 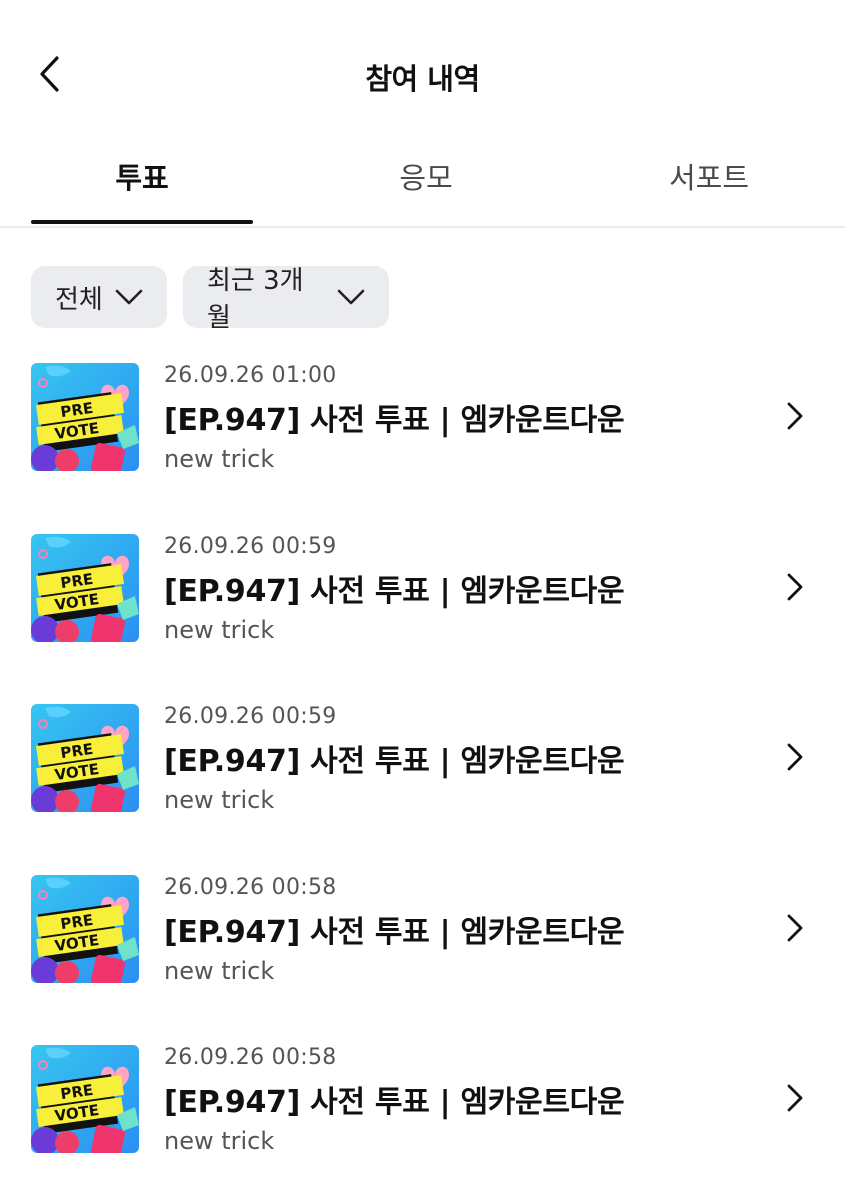 What do you see at coordinates (709, 188) in the screenshot?
I see `tab-support: 서포트` at bounding box center [709, 188].